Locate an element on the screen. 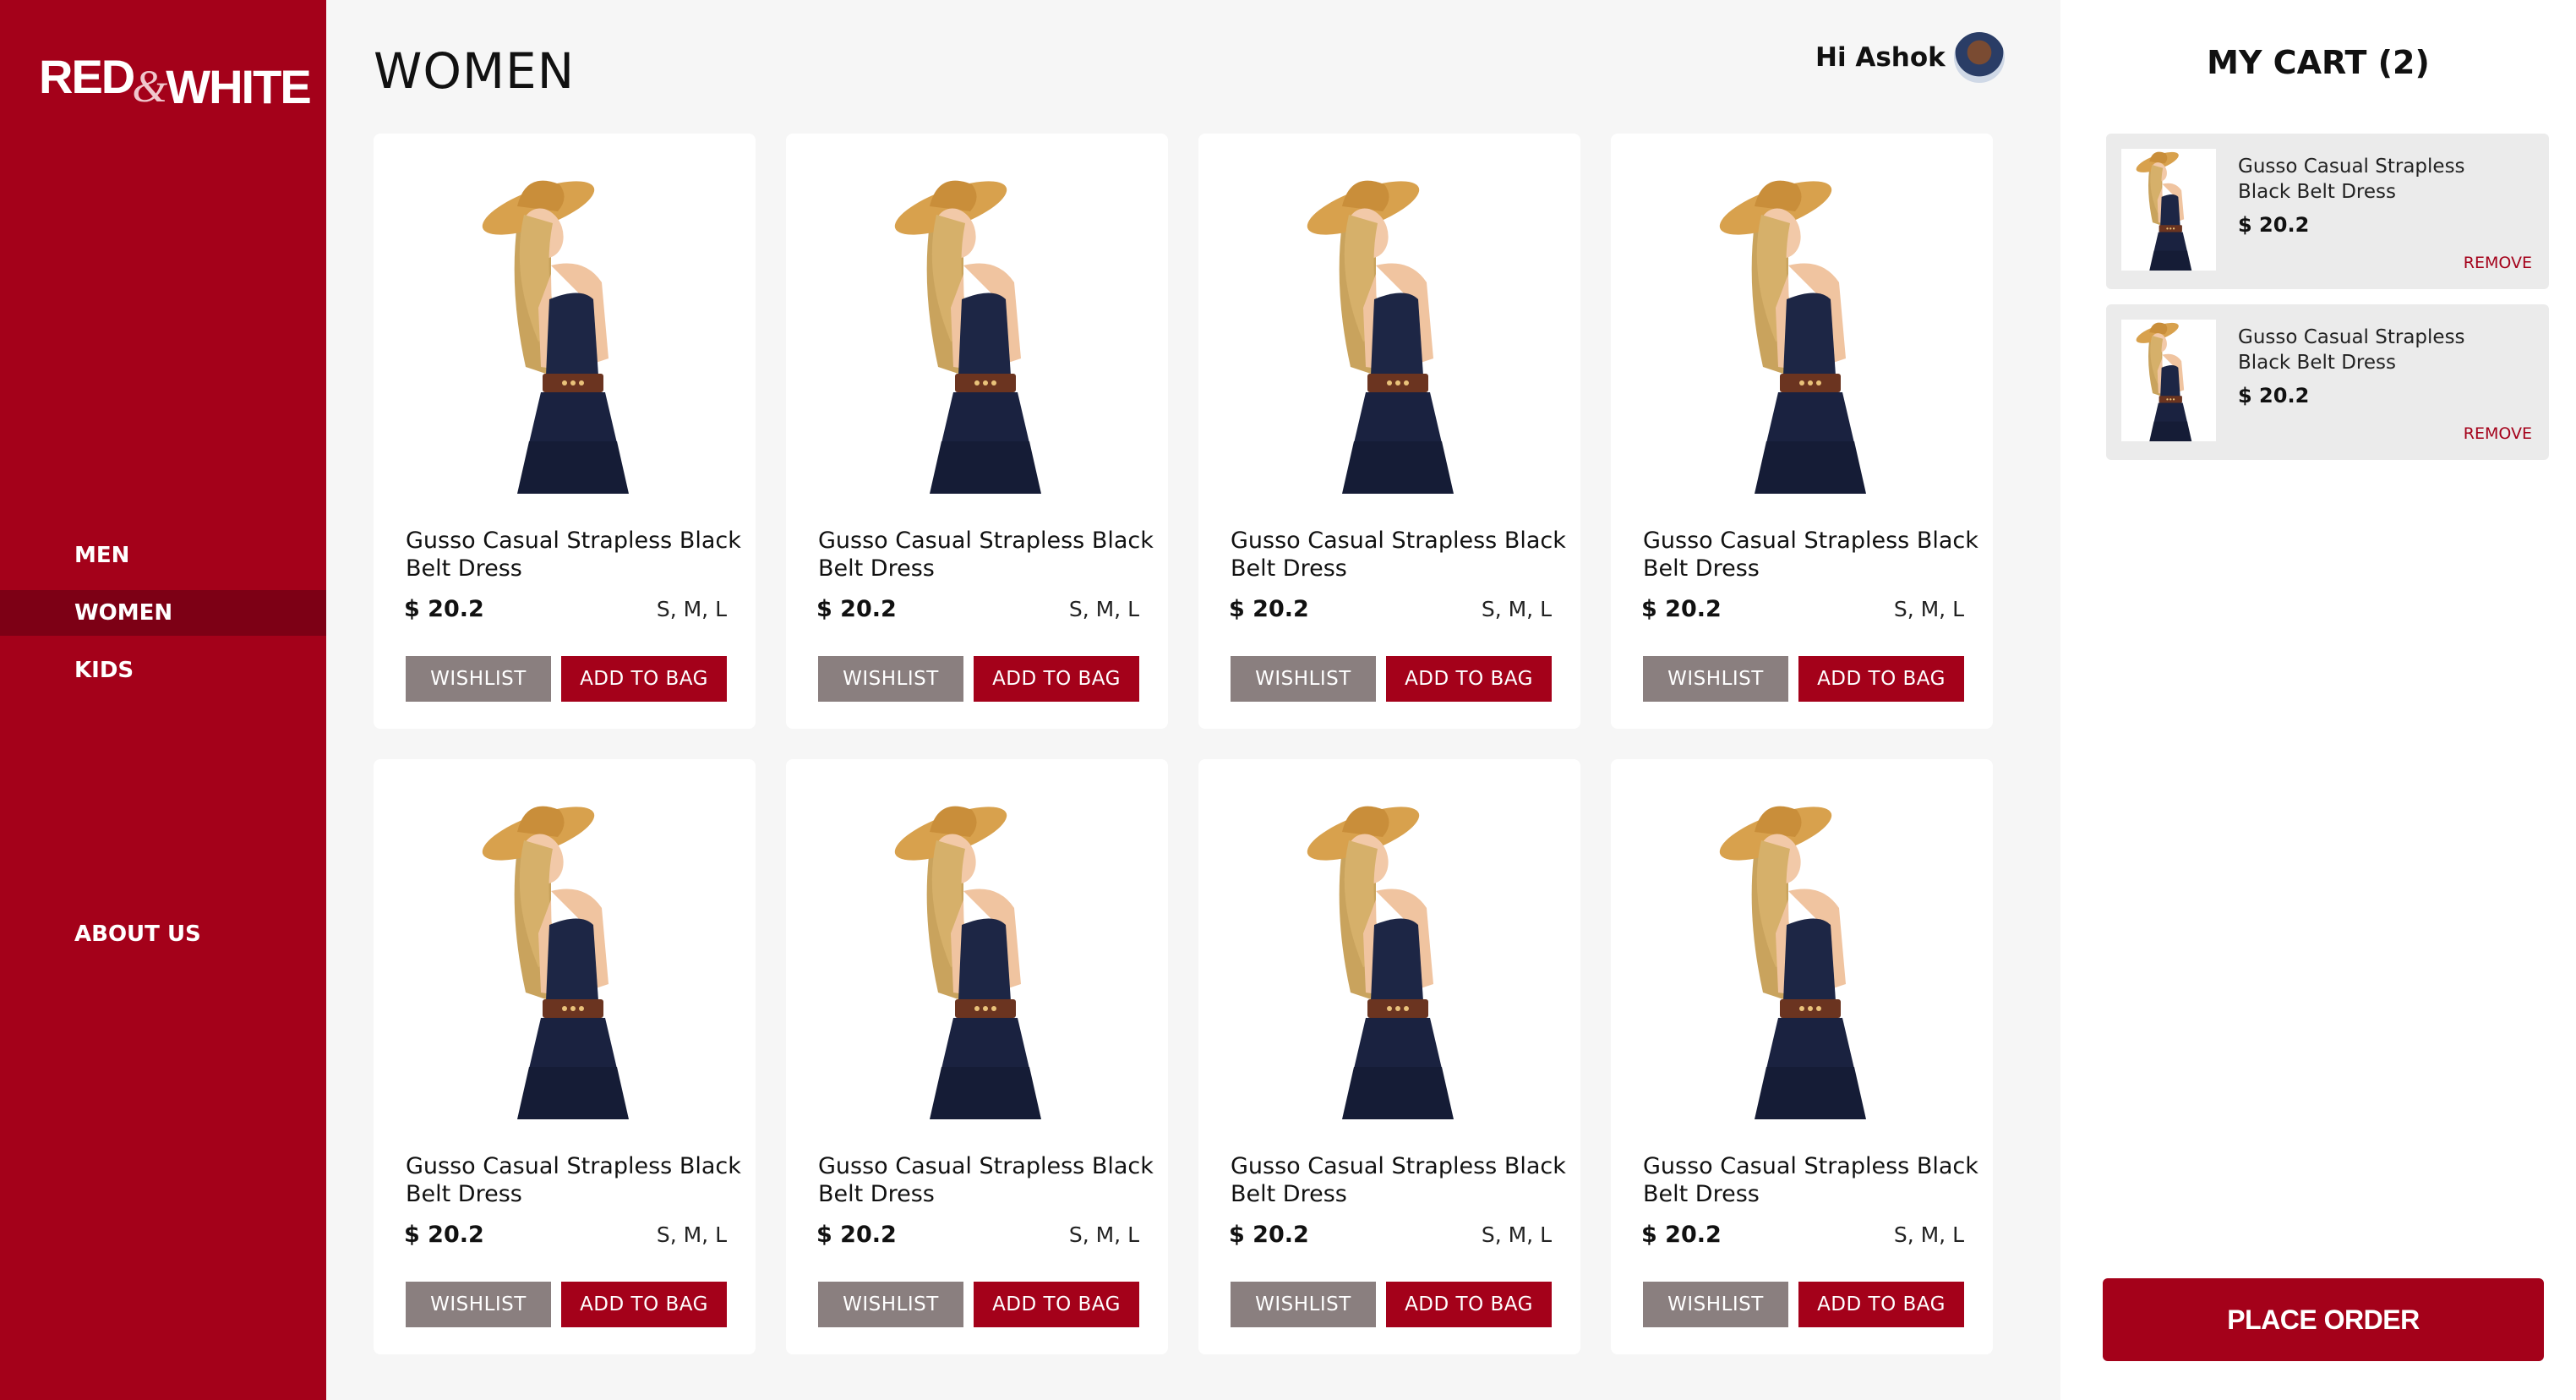 The width and height of the screenshot is (2576, 1400). page-title: WOMEN is located at coordinates (475, 71).